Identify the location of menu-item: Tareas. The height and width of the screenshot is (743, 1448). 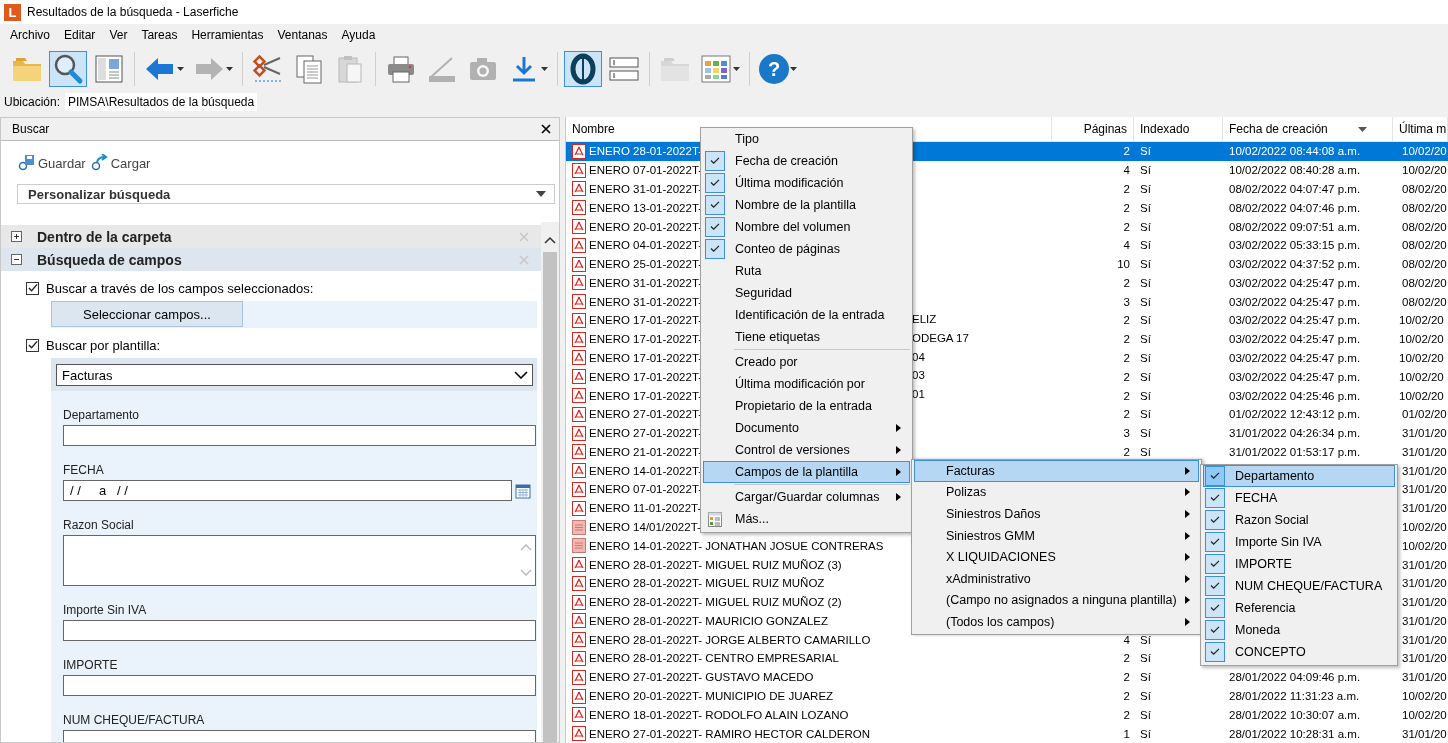
(159, 35).